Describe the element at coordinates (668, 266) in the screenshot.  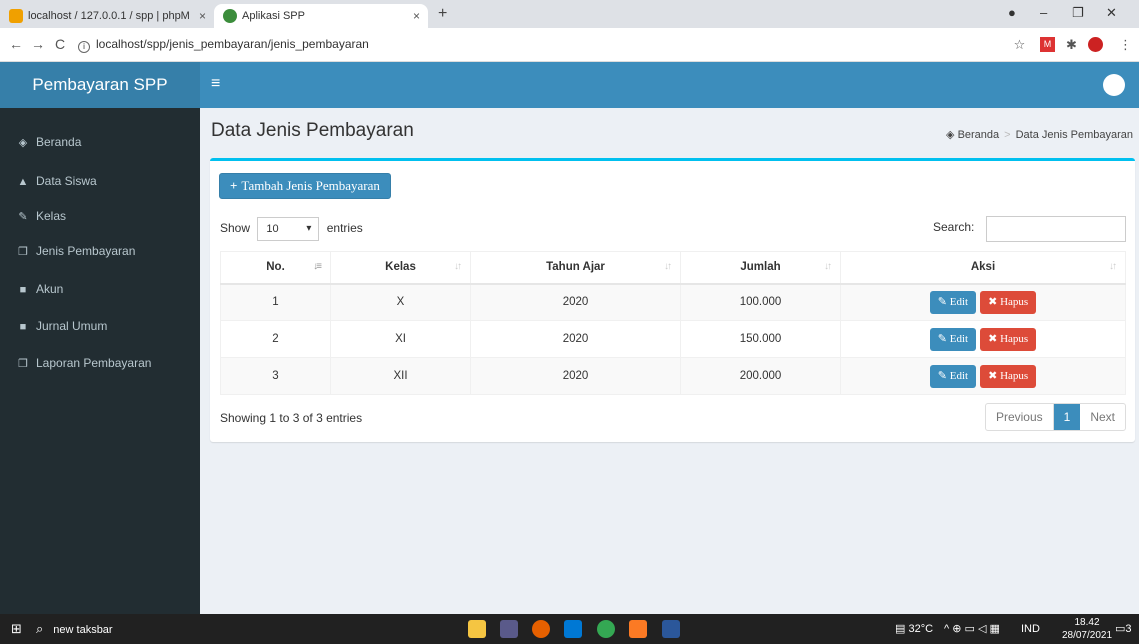
I see `sort-icon: ↓↑` at that location.